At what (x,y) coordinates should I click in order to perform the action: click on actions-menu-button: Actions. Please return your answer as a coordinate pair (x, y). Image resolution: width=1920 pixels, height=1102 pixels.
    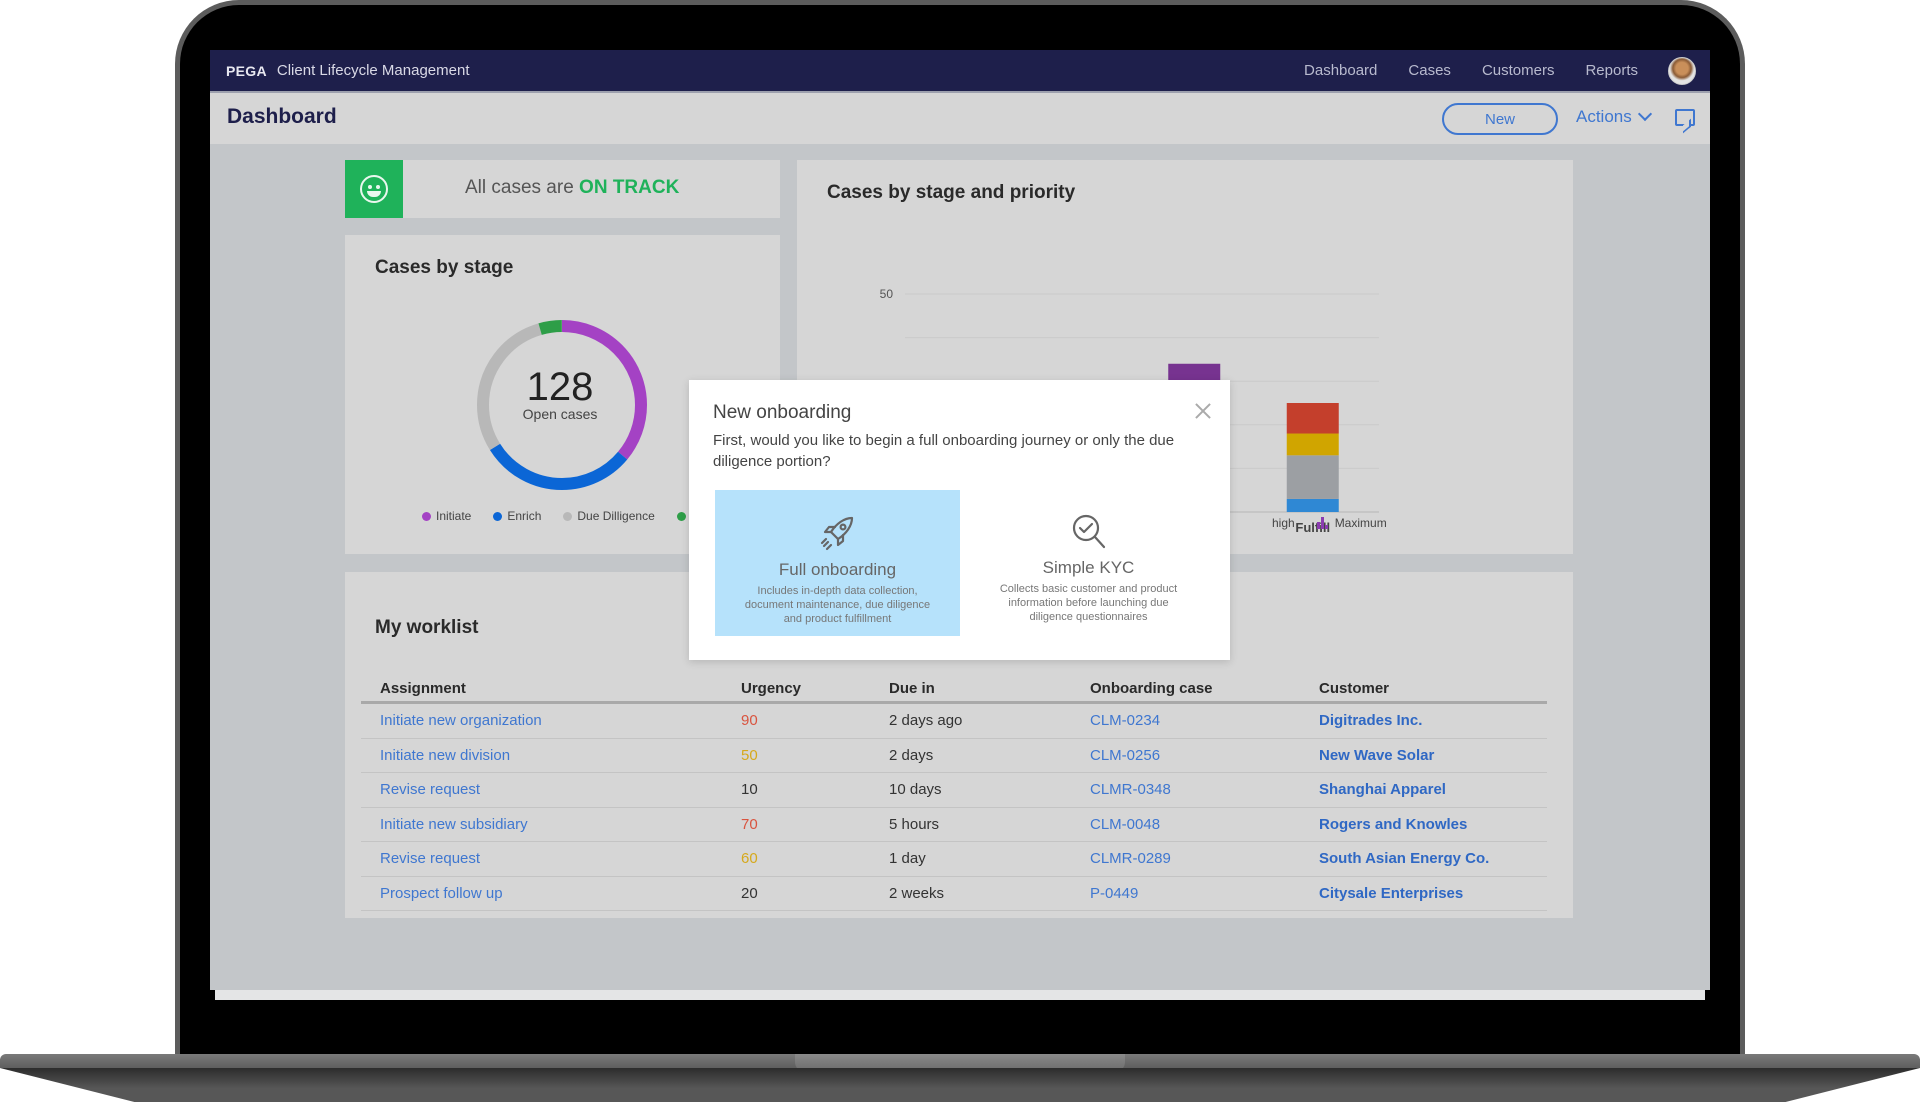
    Looking at the image, I should click on (1614, 116).